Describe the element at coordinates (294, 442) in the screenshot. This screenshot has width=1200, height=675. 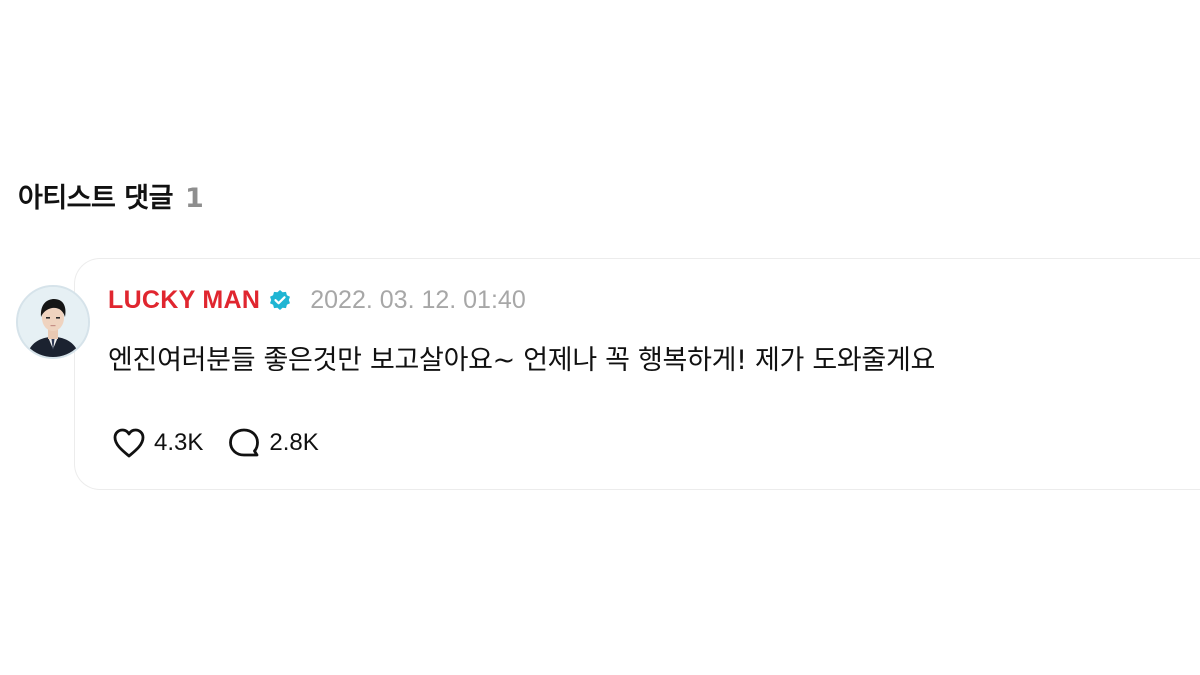
I see `reply-count: 2.8K` at that location.